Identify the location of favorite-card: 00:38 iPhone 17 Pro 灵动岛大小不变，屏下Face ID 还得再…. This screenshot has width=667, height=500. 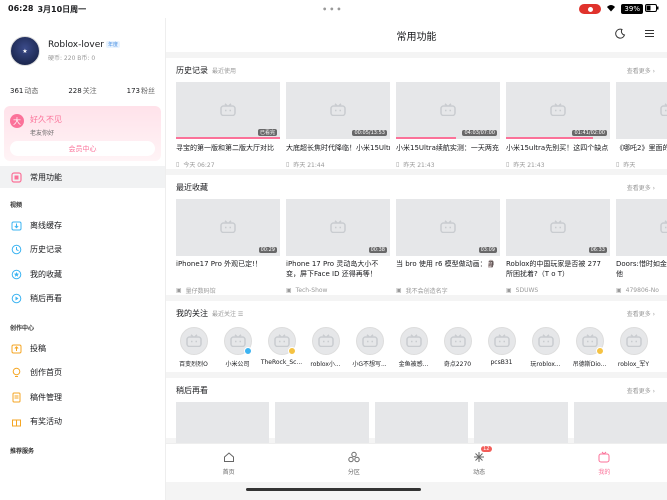
(338, 247).